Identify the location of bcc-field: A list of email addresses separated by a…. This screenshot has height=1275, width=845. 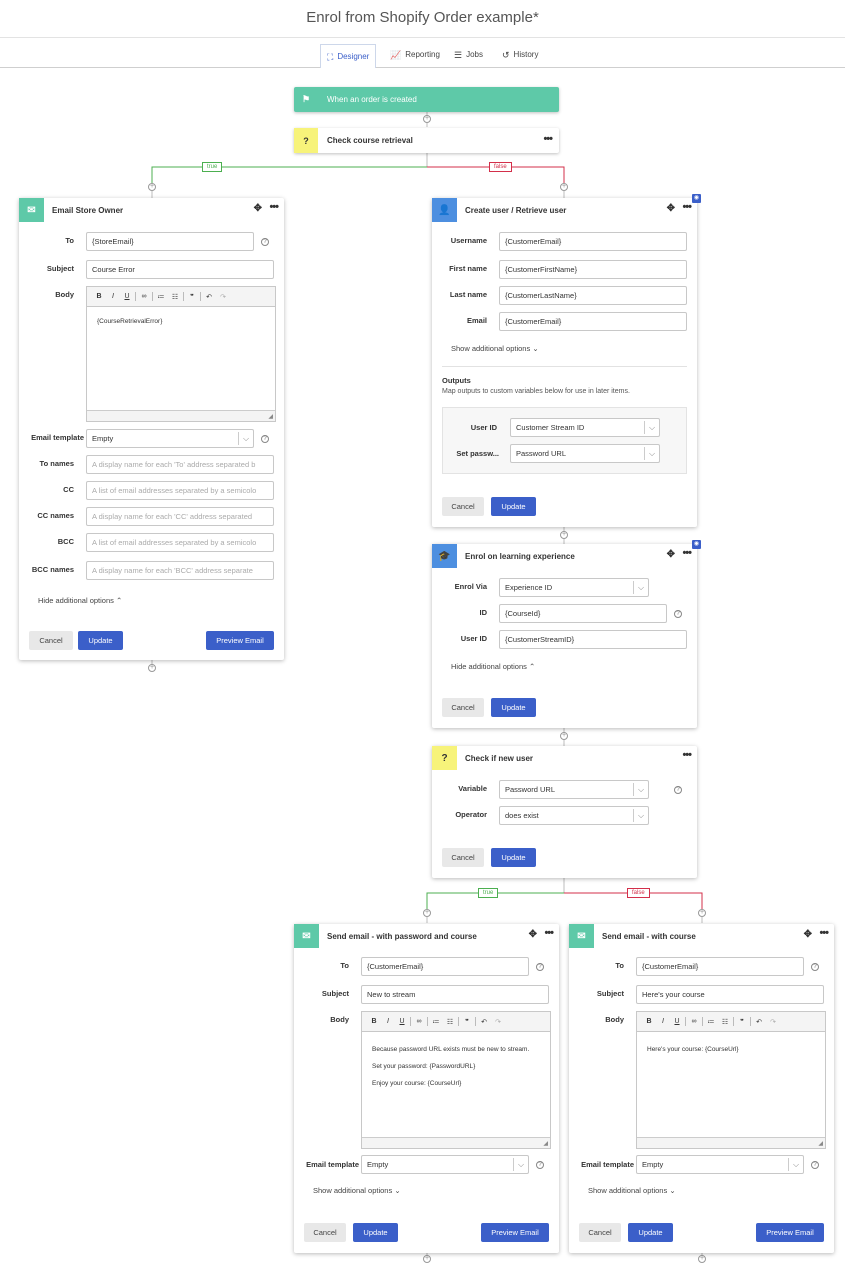
(180, 542).